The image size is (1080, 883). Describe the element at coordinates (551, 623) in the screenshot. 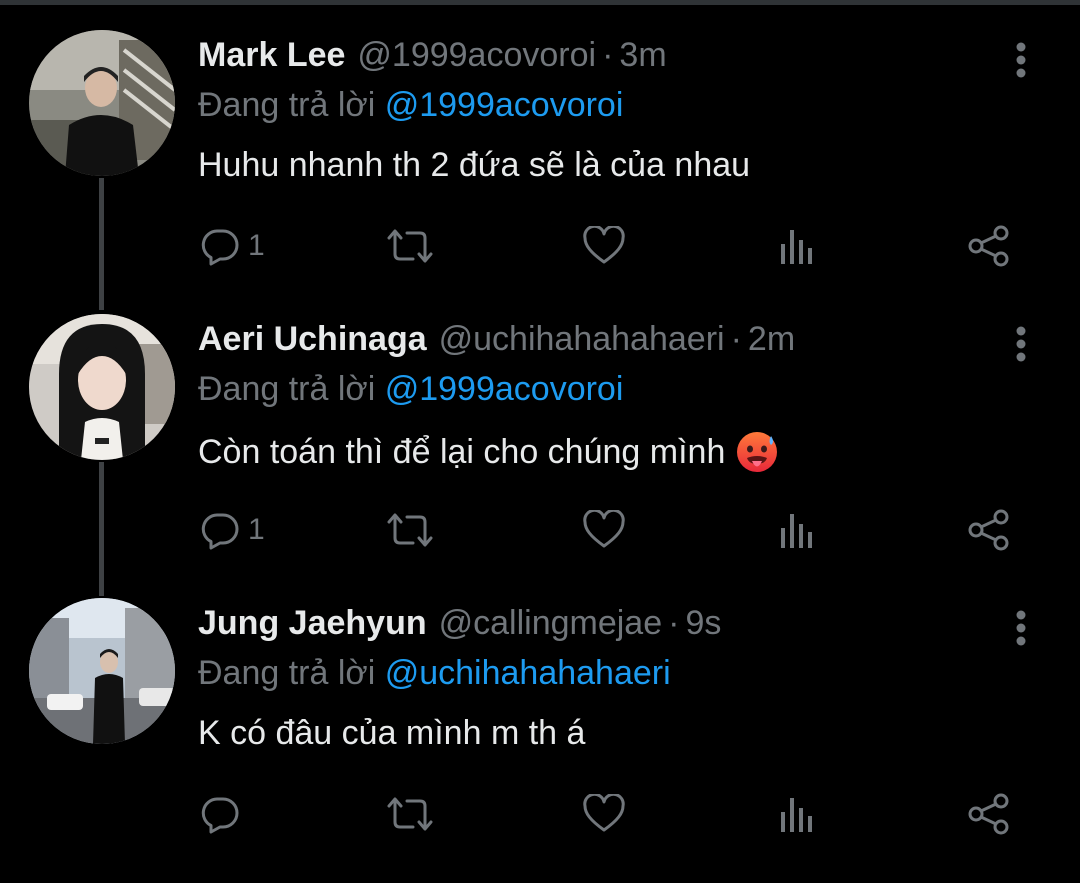

I see `user-handle: @callingmejae` at that location.